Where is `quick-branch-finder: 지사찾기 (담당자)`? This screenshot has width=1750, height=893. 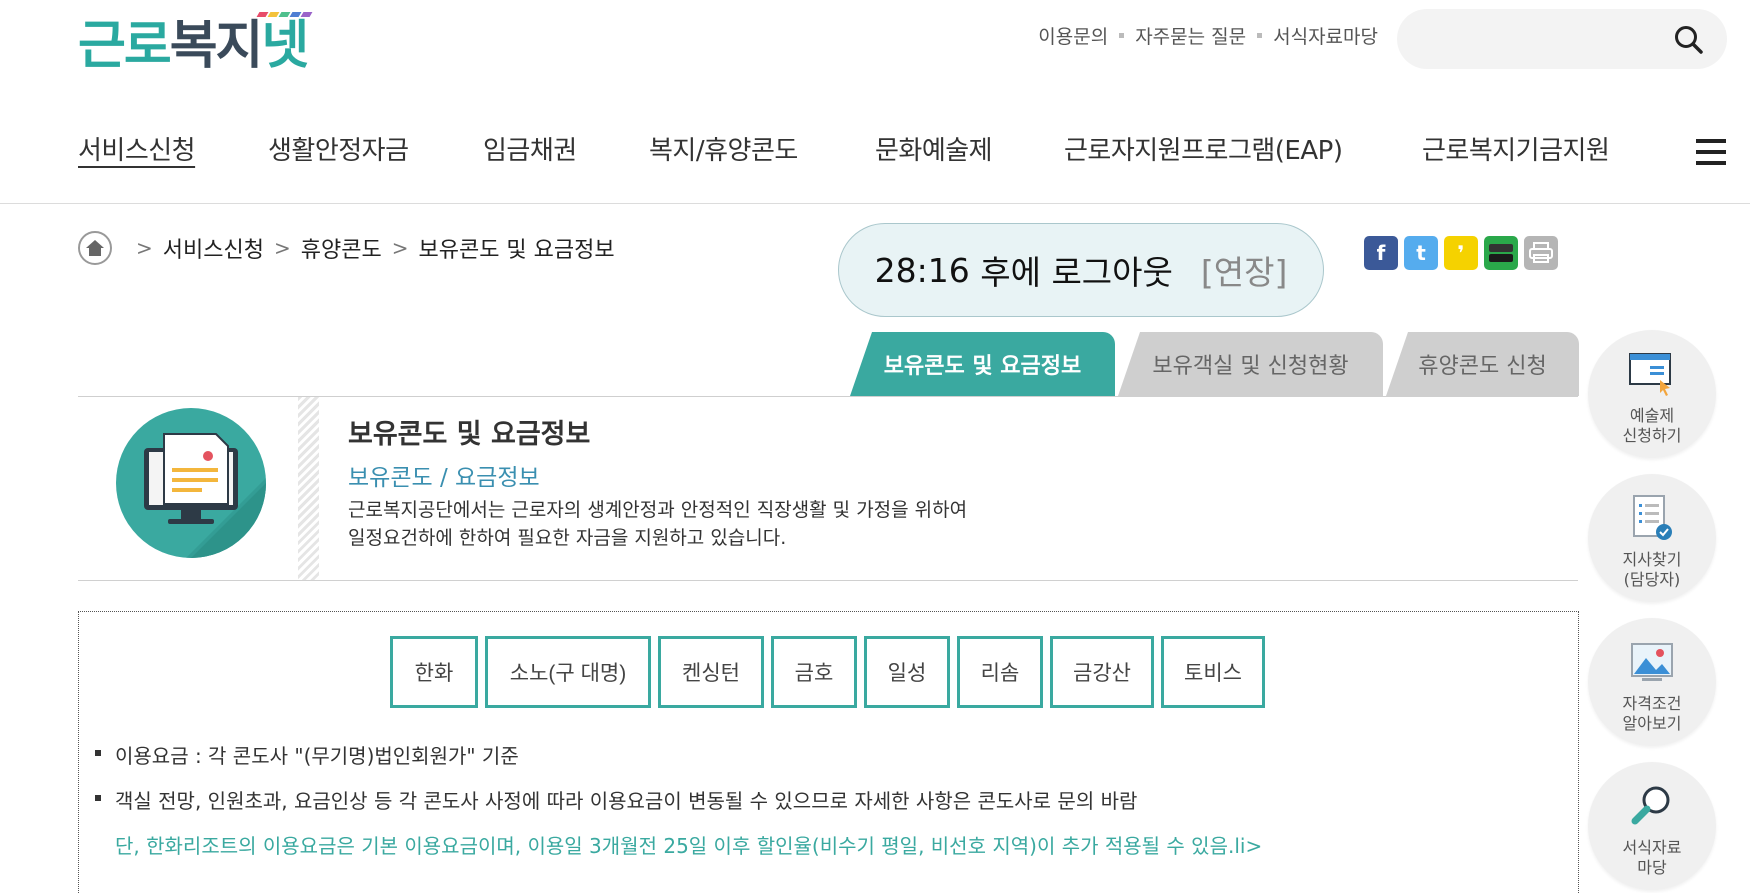
quick-branch-finder: 지사찾기 (담당자) is located at coordinates (1652, 538).